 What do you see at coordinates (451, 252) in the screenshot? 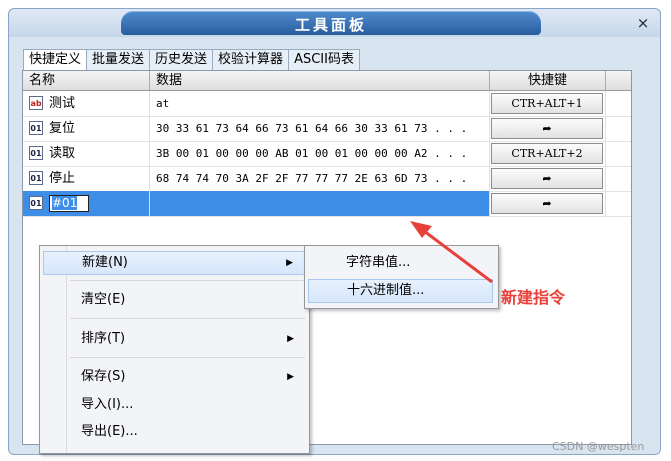
I see `annotation-arrow` at bounding box center [451, 252].